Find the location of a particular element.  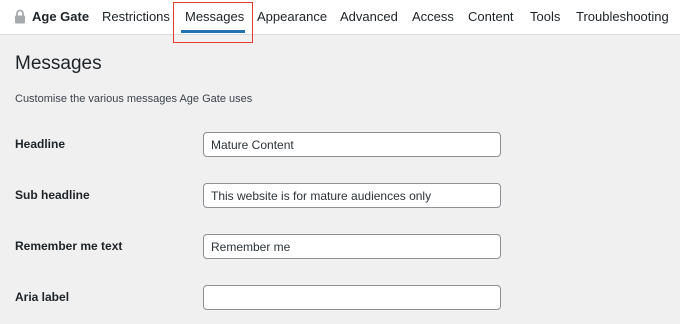

brand-label: Age Gate is located at coordinates (61, 16).